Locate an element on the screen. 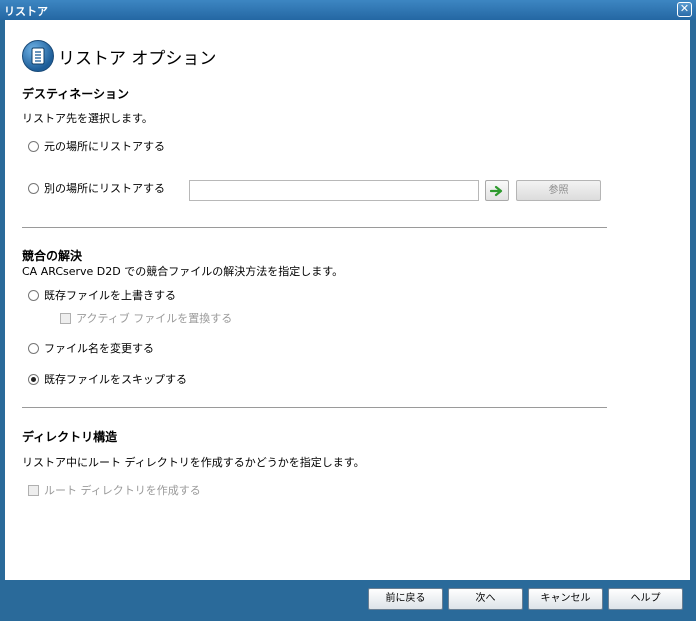 The image size is (696, 621). create-root-label: ルート ディレクトリを作成する is located at coordinates (122, 490).